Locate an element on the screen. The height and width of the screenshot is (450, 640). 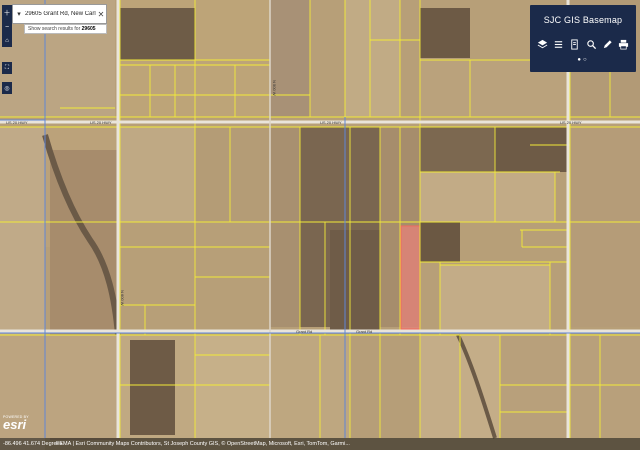
road-label-ns-b: N 500 W is located at coordinates (274, 88).